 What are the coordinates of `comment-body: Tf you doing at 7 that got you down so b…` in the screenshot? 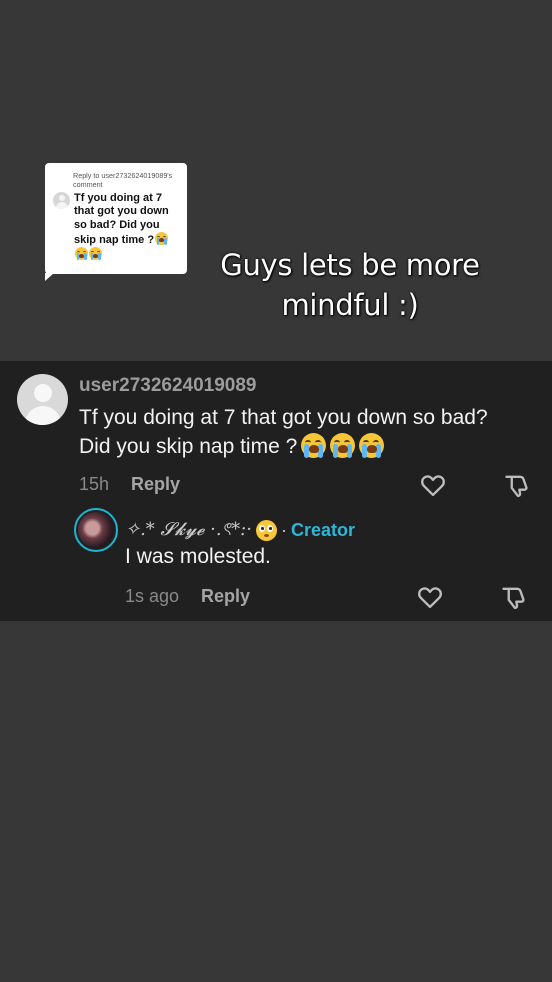 It's located at (283, 432).